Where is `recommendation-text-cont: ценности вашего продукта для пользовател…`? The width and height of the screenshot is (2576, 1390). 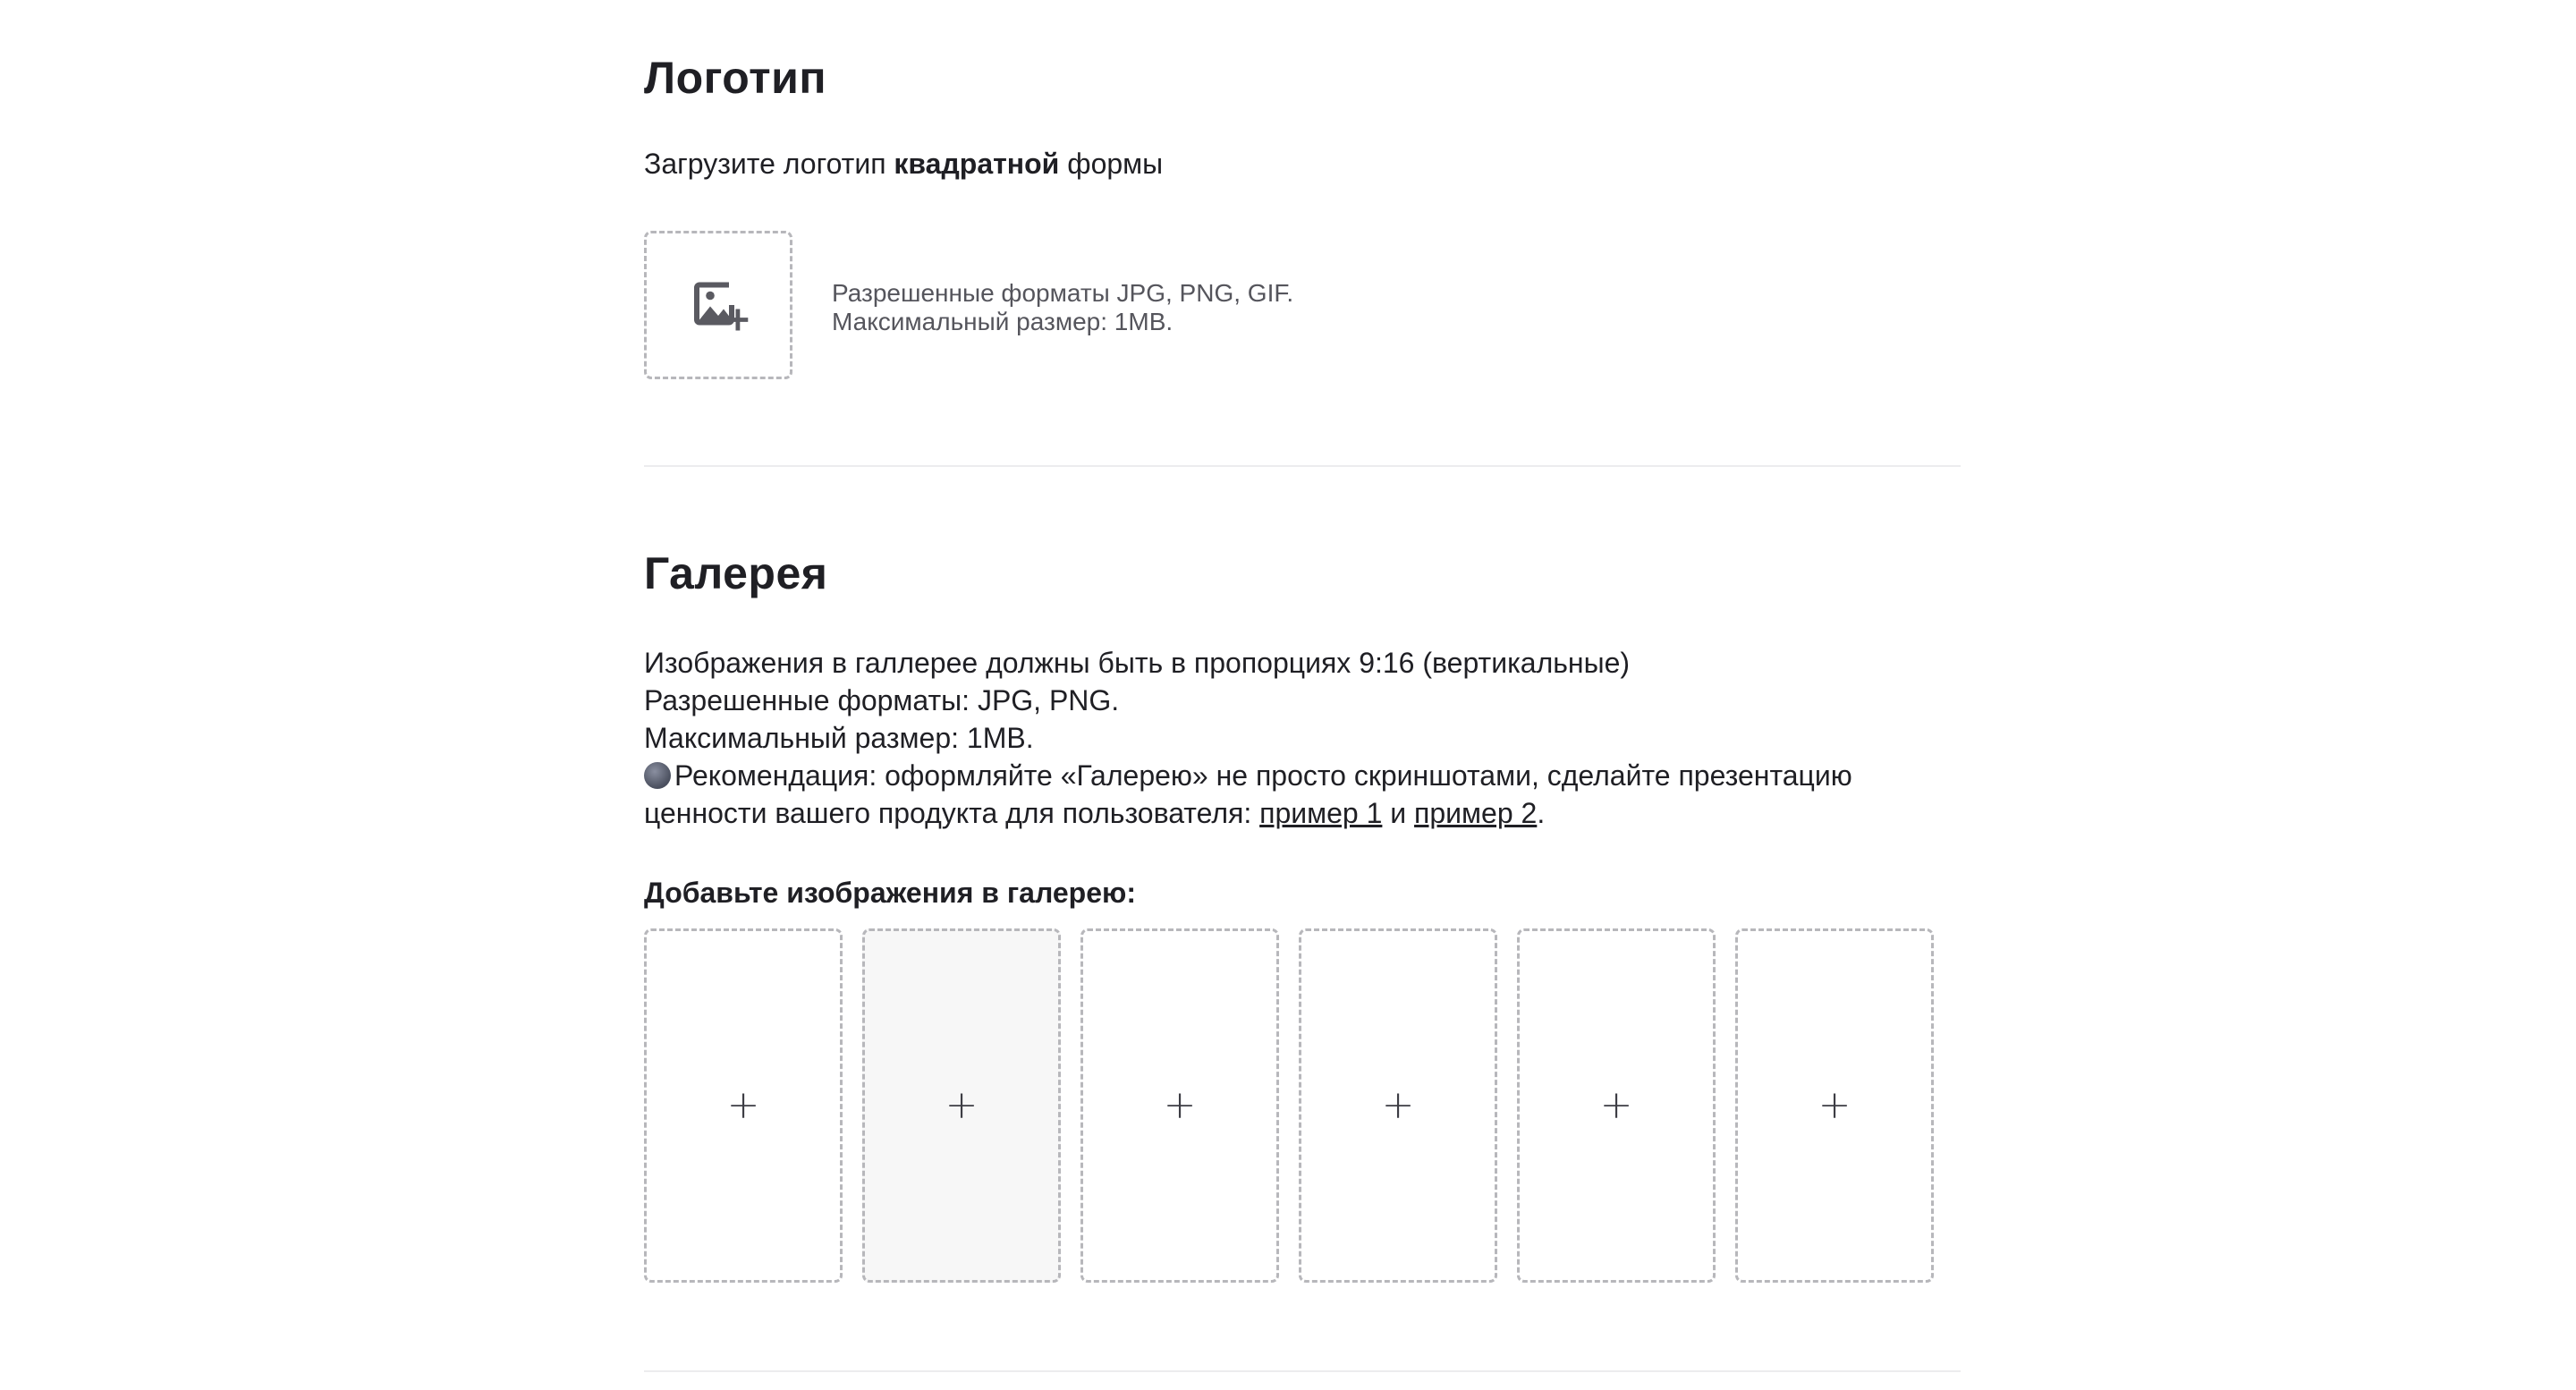
recommendation-text-cont: ценности вашего продукта для пользовател… is located at coordinates (952, 813).